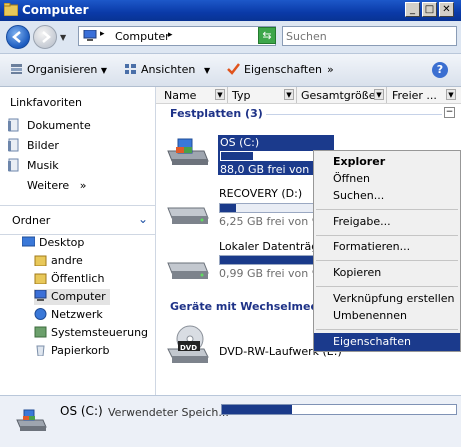 The height and width of the screenshot is (447, 461). What do you see at coordinates (370, 315) in the screenshot?
I see `menu-label: Umbenennen` at bounding box center [370, 315].